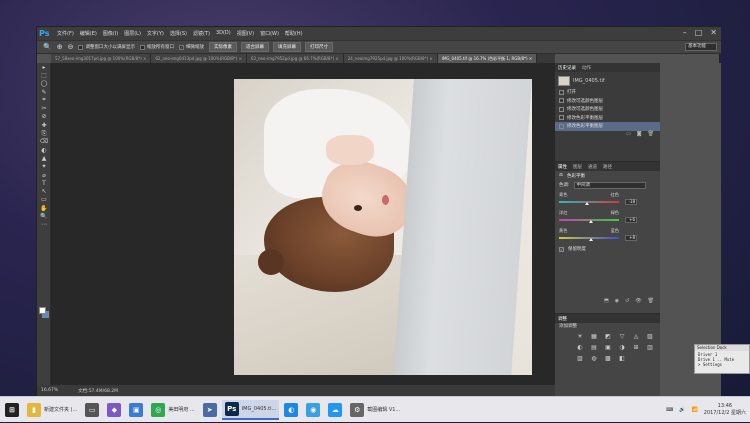 The height and width of the screenshot is (423, 750). What do you see at coordinates (181, 47) in the screenshot?
I see `checkbox-box: ✓` at bounding box center [181, 47].